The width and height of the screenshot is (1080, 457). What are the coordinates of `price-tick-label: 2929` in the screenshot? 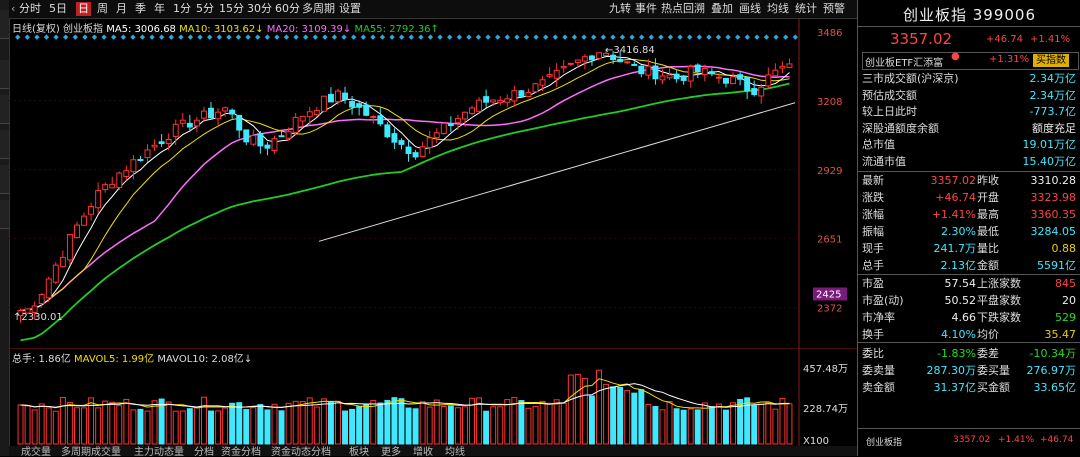 It's located at (829, 171).